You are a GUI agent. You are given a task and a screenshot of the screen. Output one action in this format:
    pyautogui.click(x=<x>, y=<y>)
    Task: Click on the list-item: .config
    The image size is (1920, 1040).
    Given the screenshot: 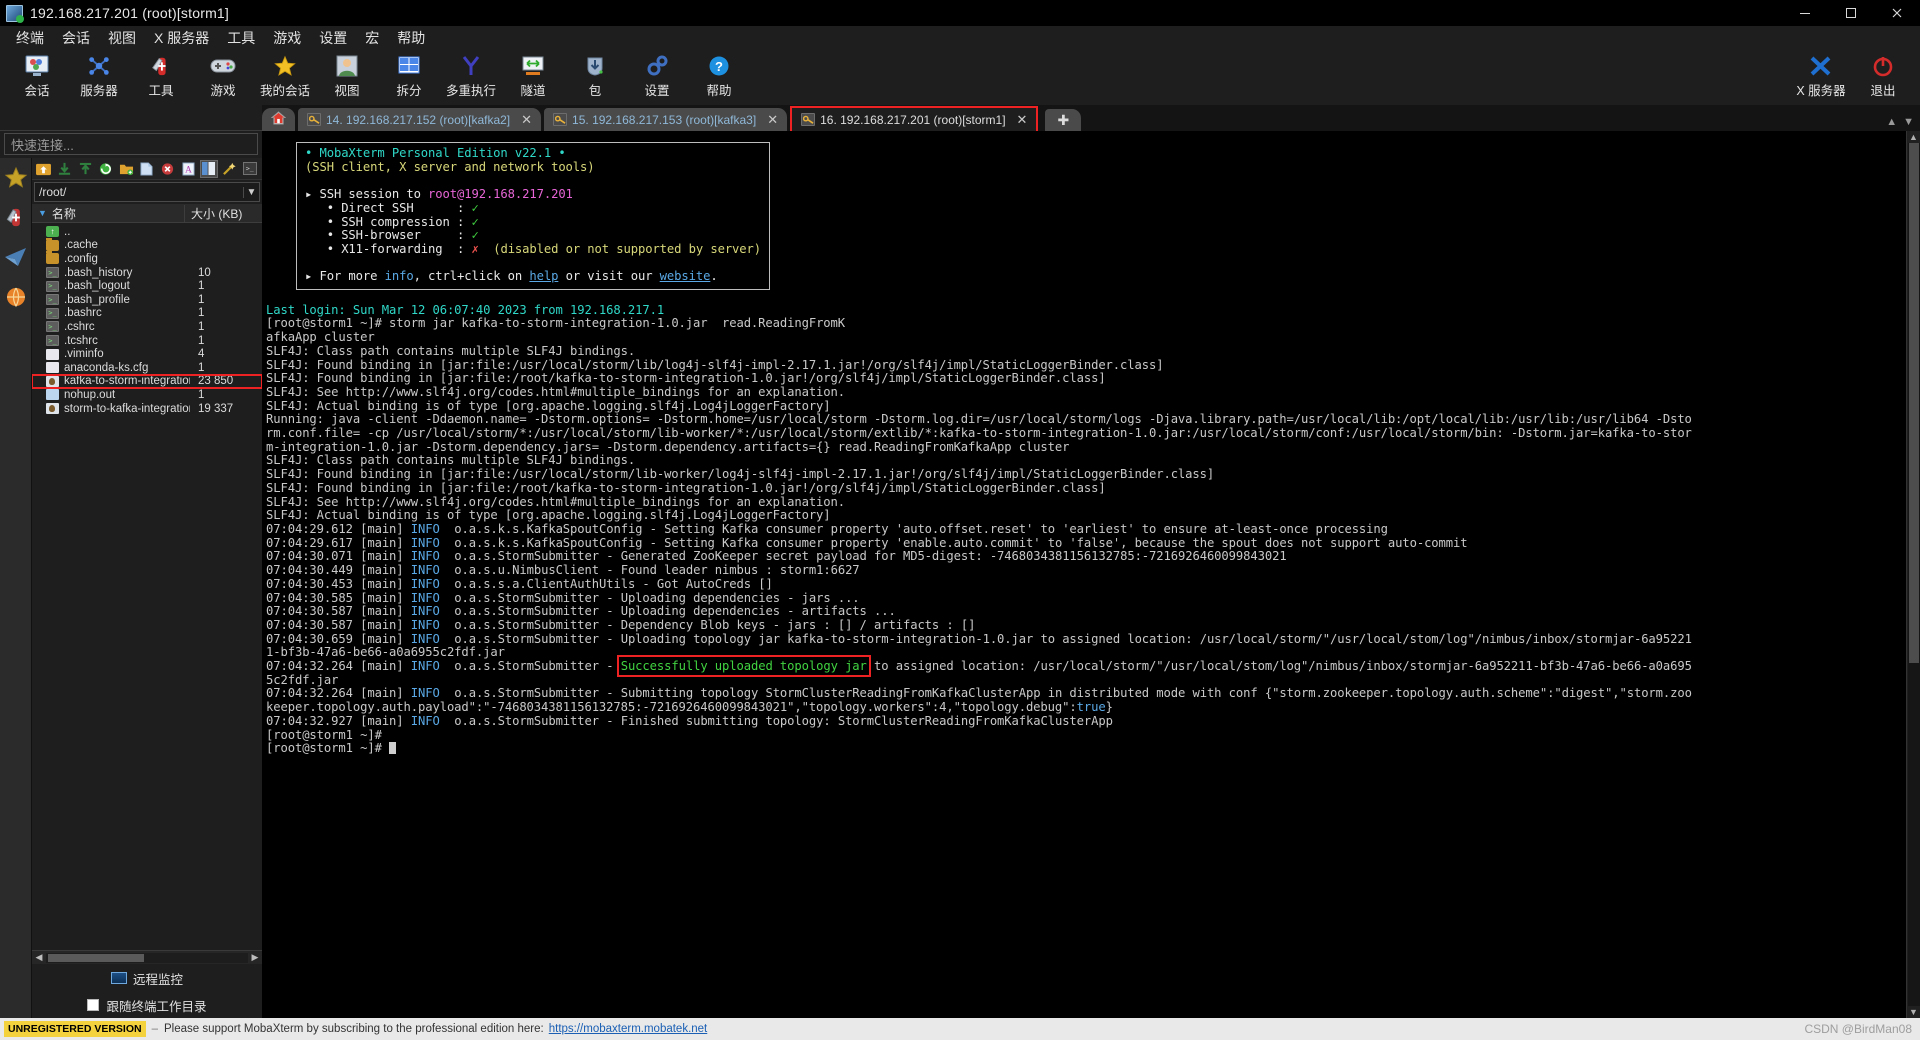 What is the action you would take?
    pyautogui.click(x=147, y=258)
    